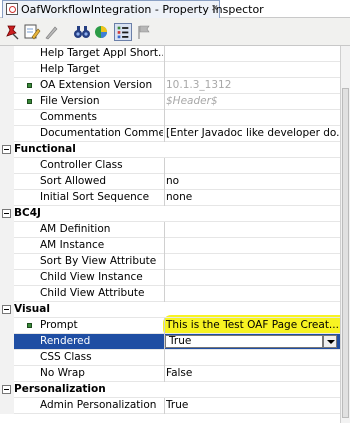  What do you see at coordinates (170, 278) in the screenshot?
I see `property-row: Child View Instance` at bounding box center [170, 278].